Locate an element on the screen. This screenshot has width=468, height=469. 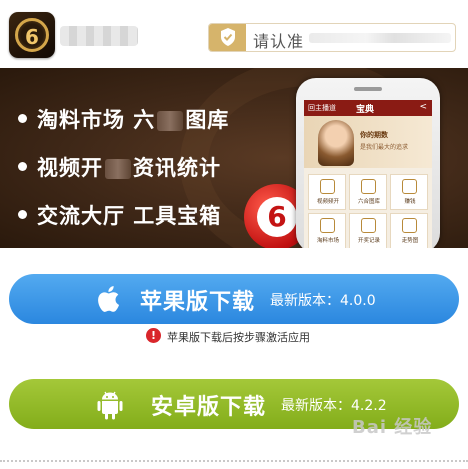
verify-blurred-text is located at coordinates (380, 38).